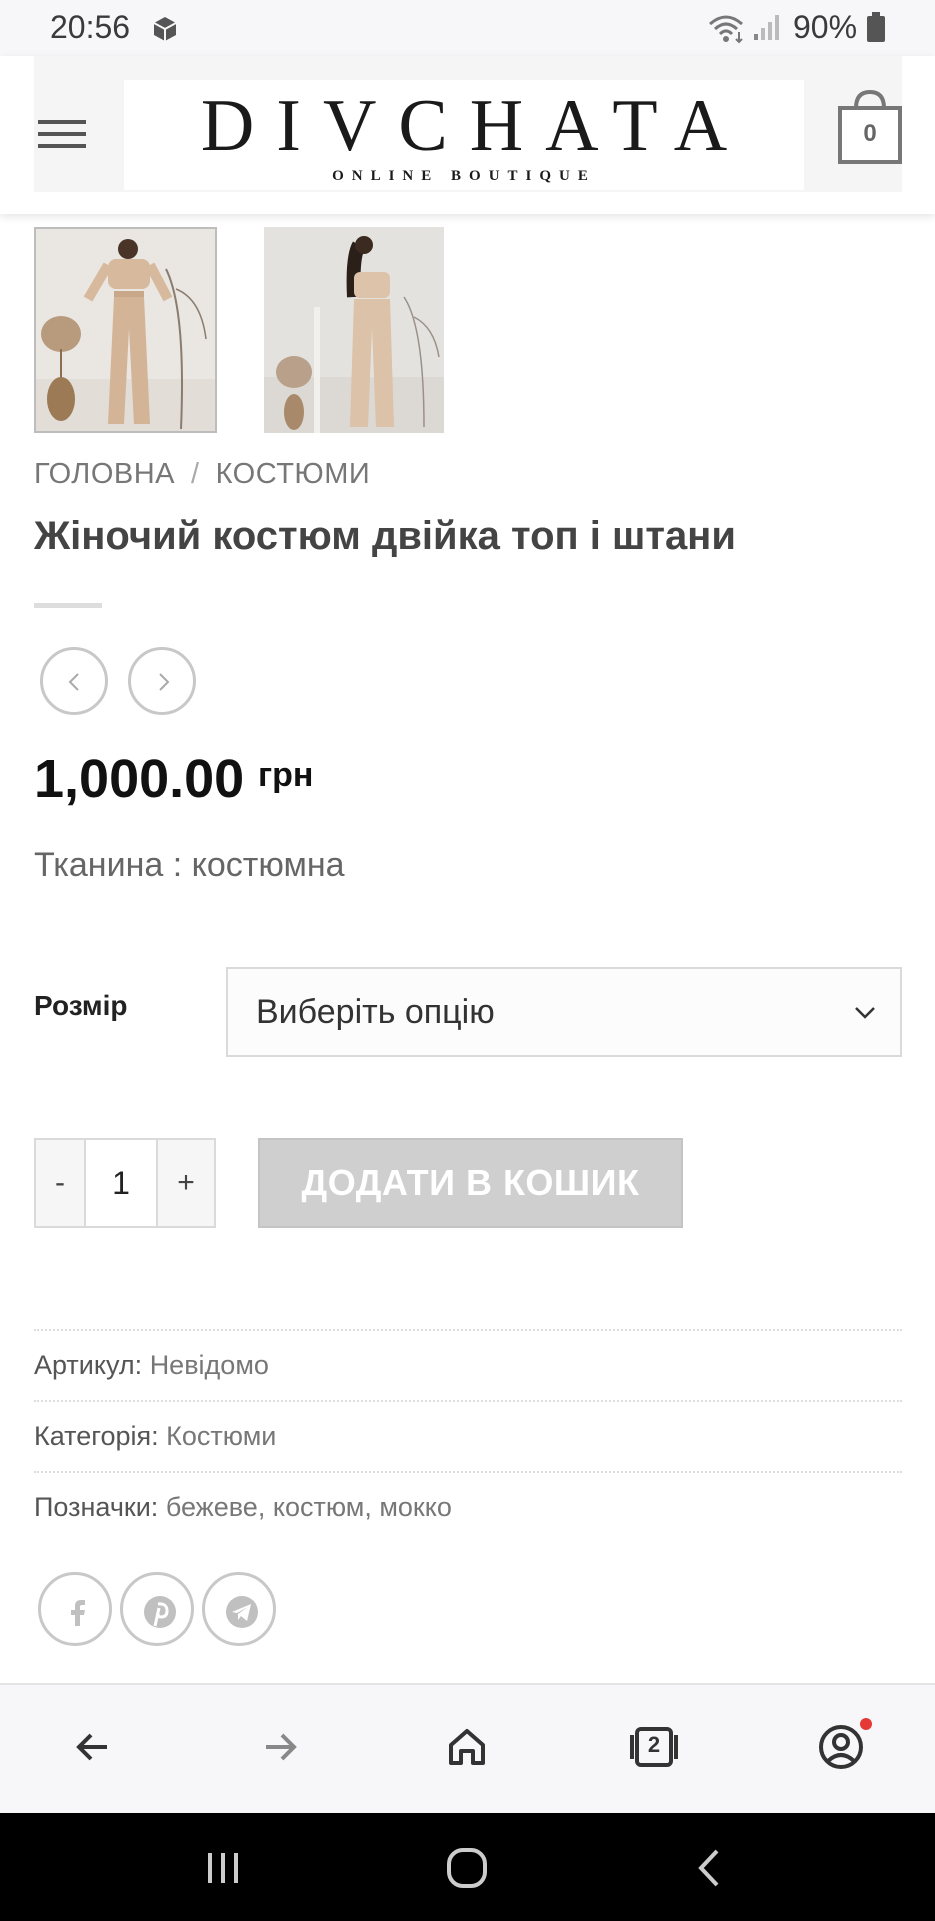 The height and width of the screenshot is (1921, 935). Describe the element at coordinates (202, 474) in the screenshot. I see `breadcrumb: ГОЛОВНА / КОСТЮМИ` at that location.